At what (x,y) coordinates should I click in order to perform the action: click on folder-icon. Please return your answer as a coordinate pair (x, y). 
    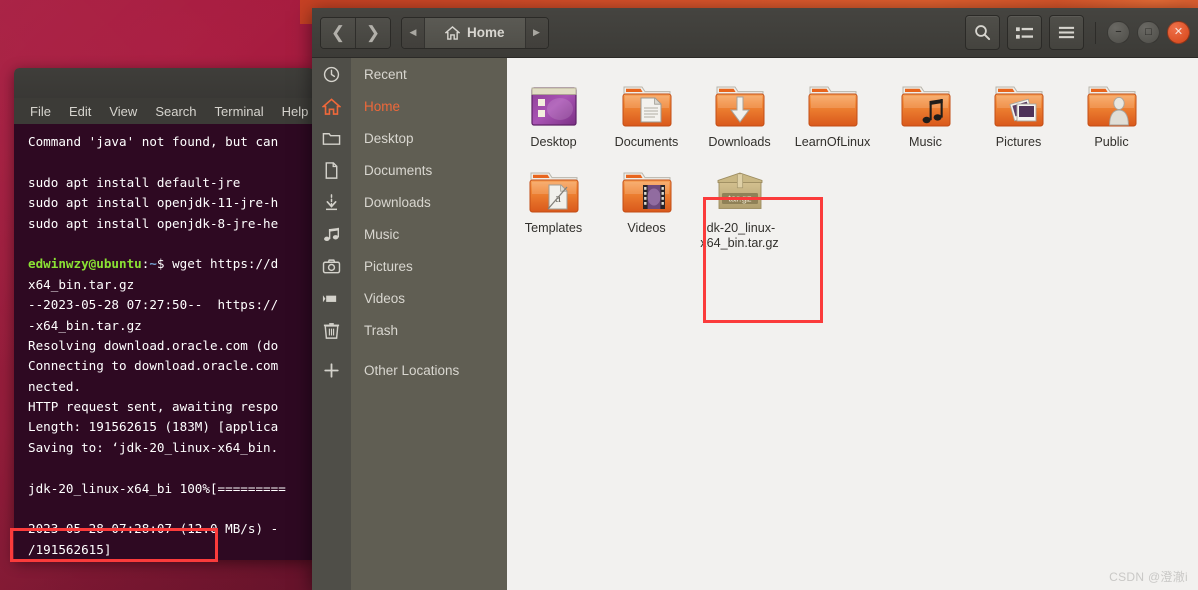
    Looking at the image, I should click on (331, 138).